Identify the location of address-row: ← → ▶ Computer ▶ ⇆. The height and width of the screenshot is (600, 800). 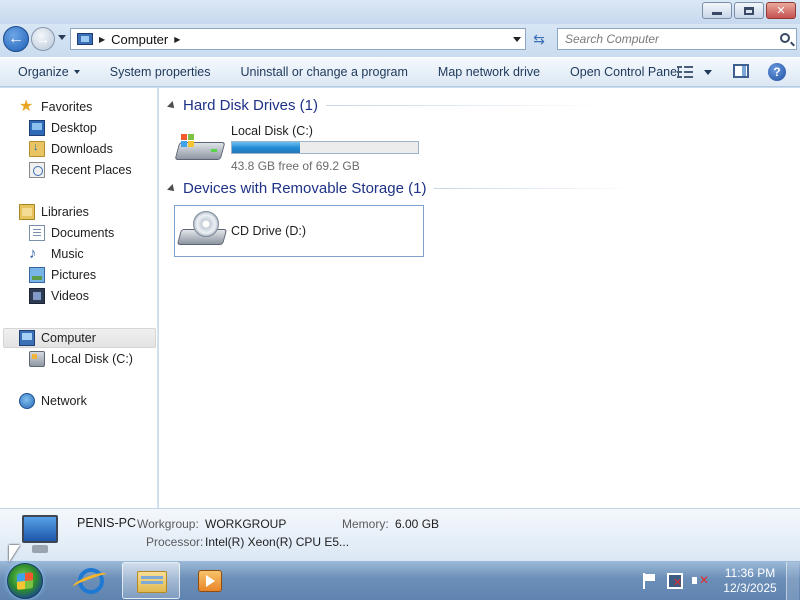
(400, 40).